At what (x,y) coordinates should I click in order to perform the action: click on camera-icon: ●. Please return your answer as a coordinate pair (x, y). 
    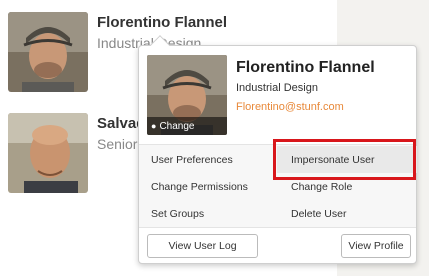
    Looking at the image, I should click on (154, 126).